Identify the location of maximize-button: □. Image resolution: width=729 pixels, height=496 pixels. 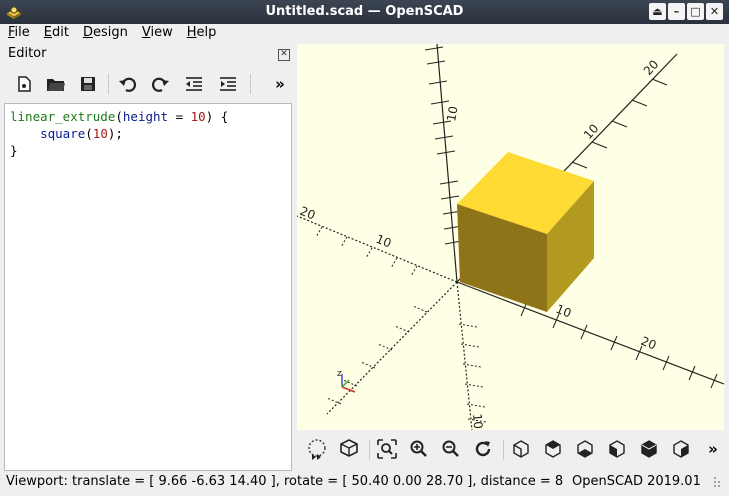
(695, 11).